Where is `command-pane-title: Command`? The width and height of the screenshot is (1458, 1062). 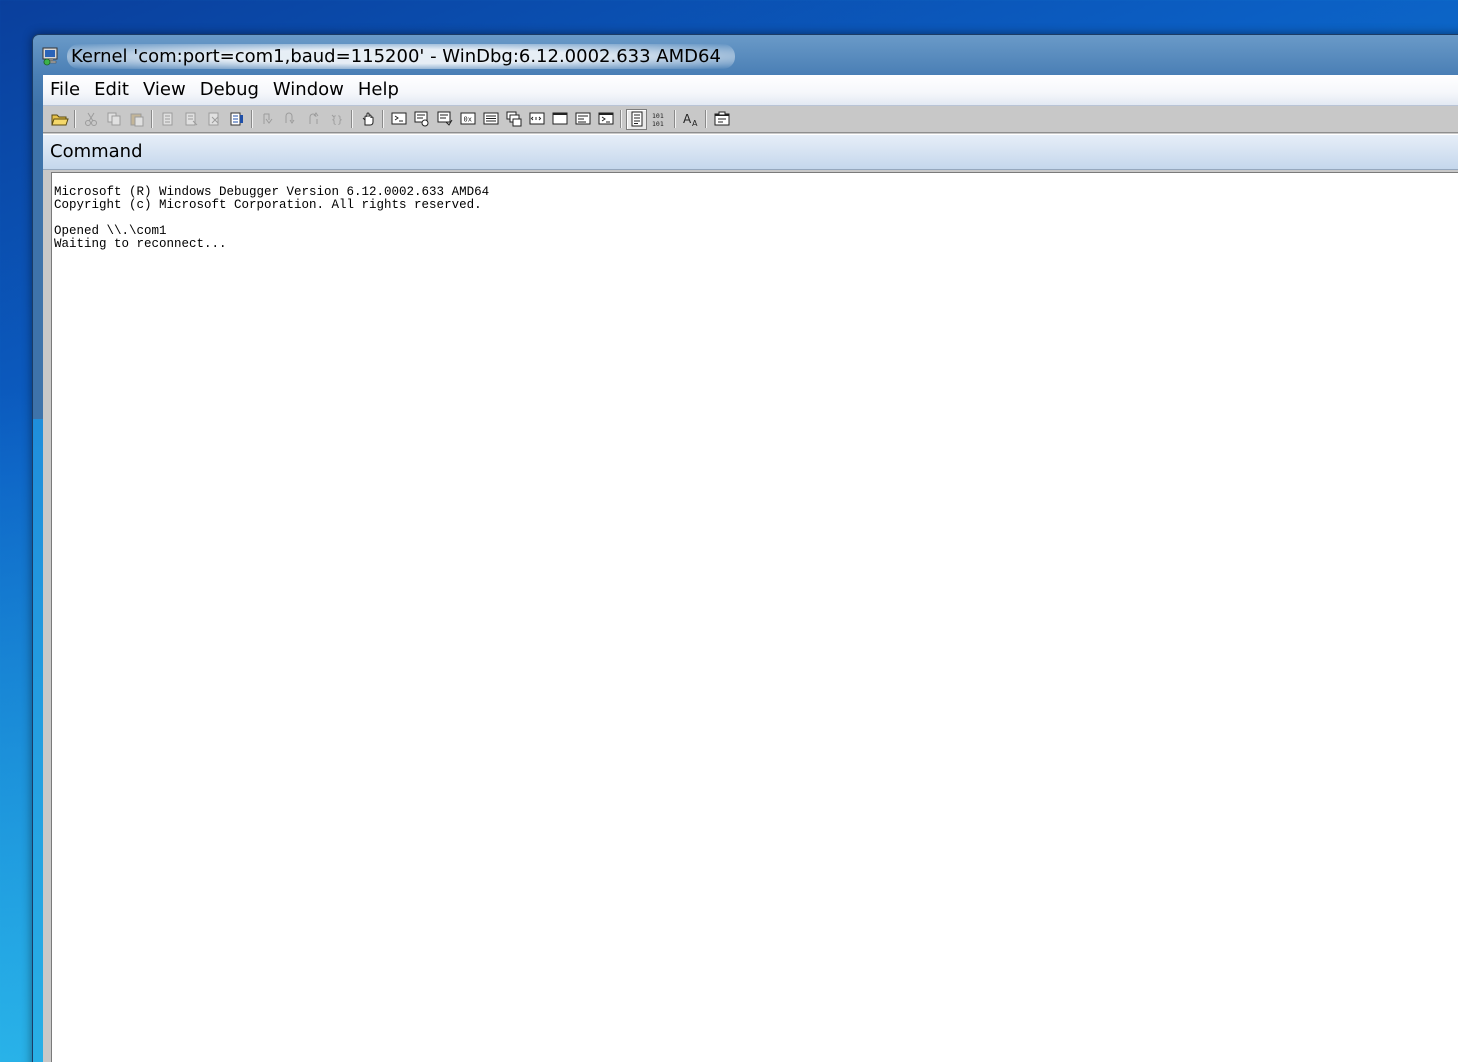
command-pane-title: Command is located at coordinates (96, 151).